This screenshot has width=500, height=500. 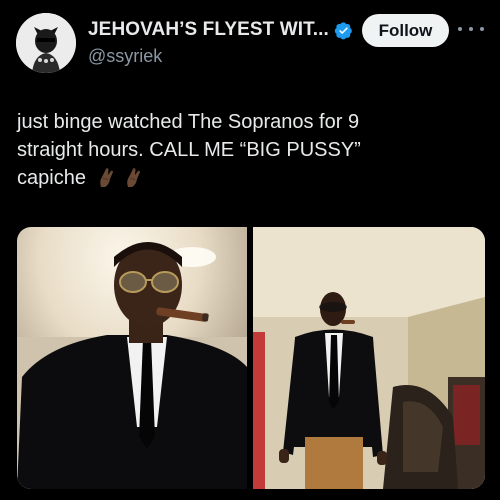 What do you see at coordinates (343, 30) in the screenshot?
I see `verified-badge-icon` at bounding box center [343, 30].